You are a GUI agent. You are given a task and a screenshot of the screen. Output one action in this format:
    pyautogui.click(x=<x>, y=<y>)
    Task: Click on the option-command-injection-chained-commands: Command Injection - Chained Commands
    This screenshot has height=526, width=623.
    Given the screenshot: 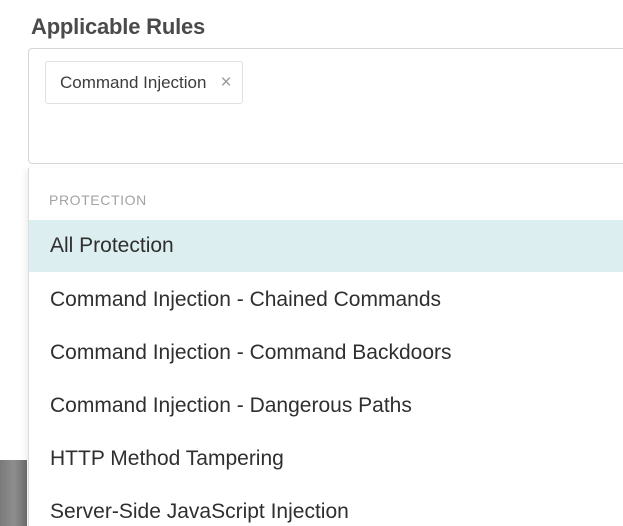 What is the action you would take?
    pyautogui.click(x=326, y=300)
    